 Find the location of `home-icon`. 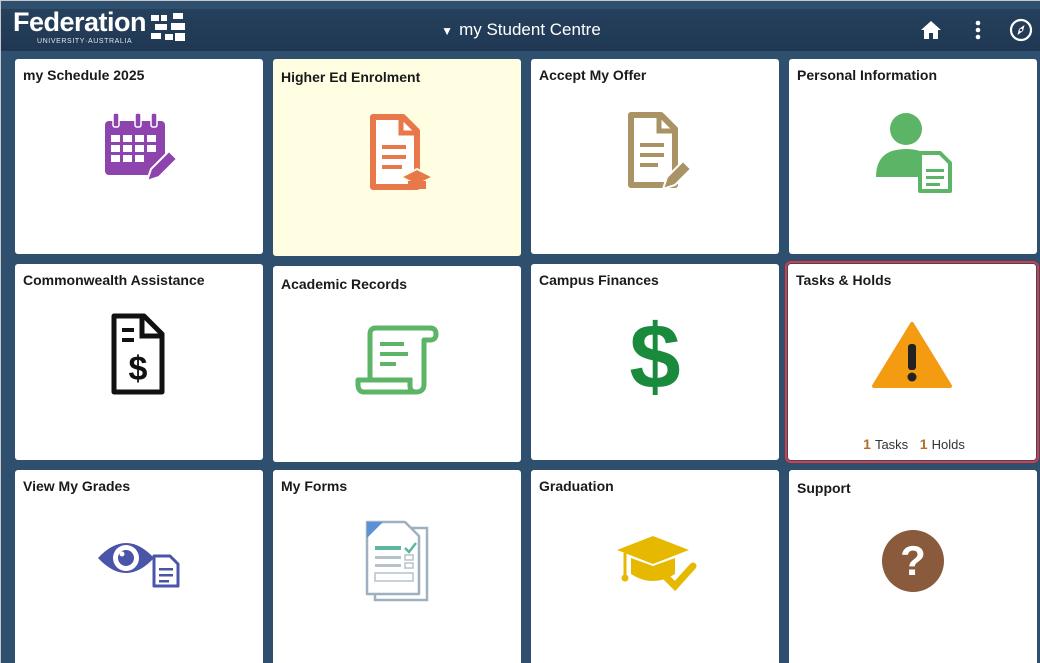

home-icon is located at coordinates (931, 30).